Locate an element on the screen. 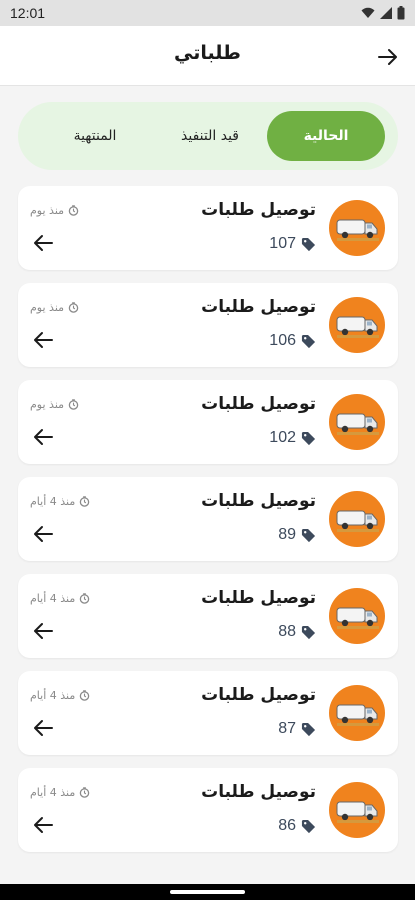 Image resolution: width=415 pixels, height=900 pixels. order-number-row: 87 is located at coordinates (297, 729).